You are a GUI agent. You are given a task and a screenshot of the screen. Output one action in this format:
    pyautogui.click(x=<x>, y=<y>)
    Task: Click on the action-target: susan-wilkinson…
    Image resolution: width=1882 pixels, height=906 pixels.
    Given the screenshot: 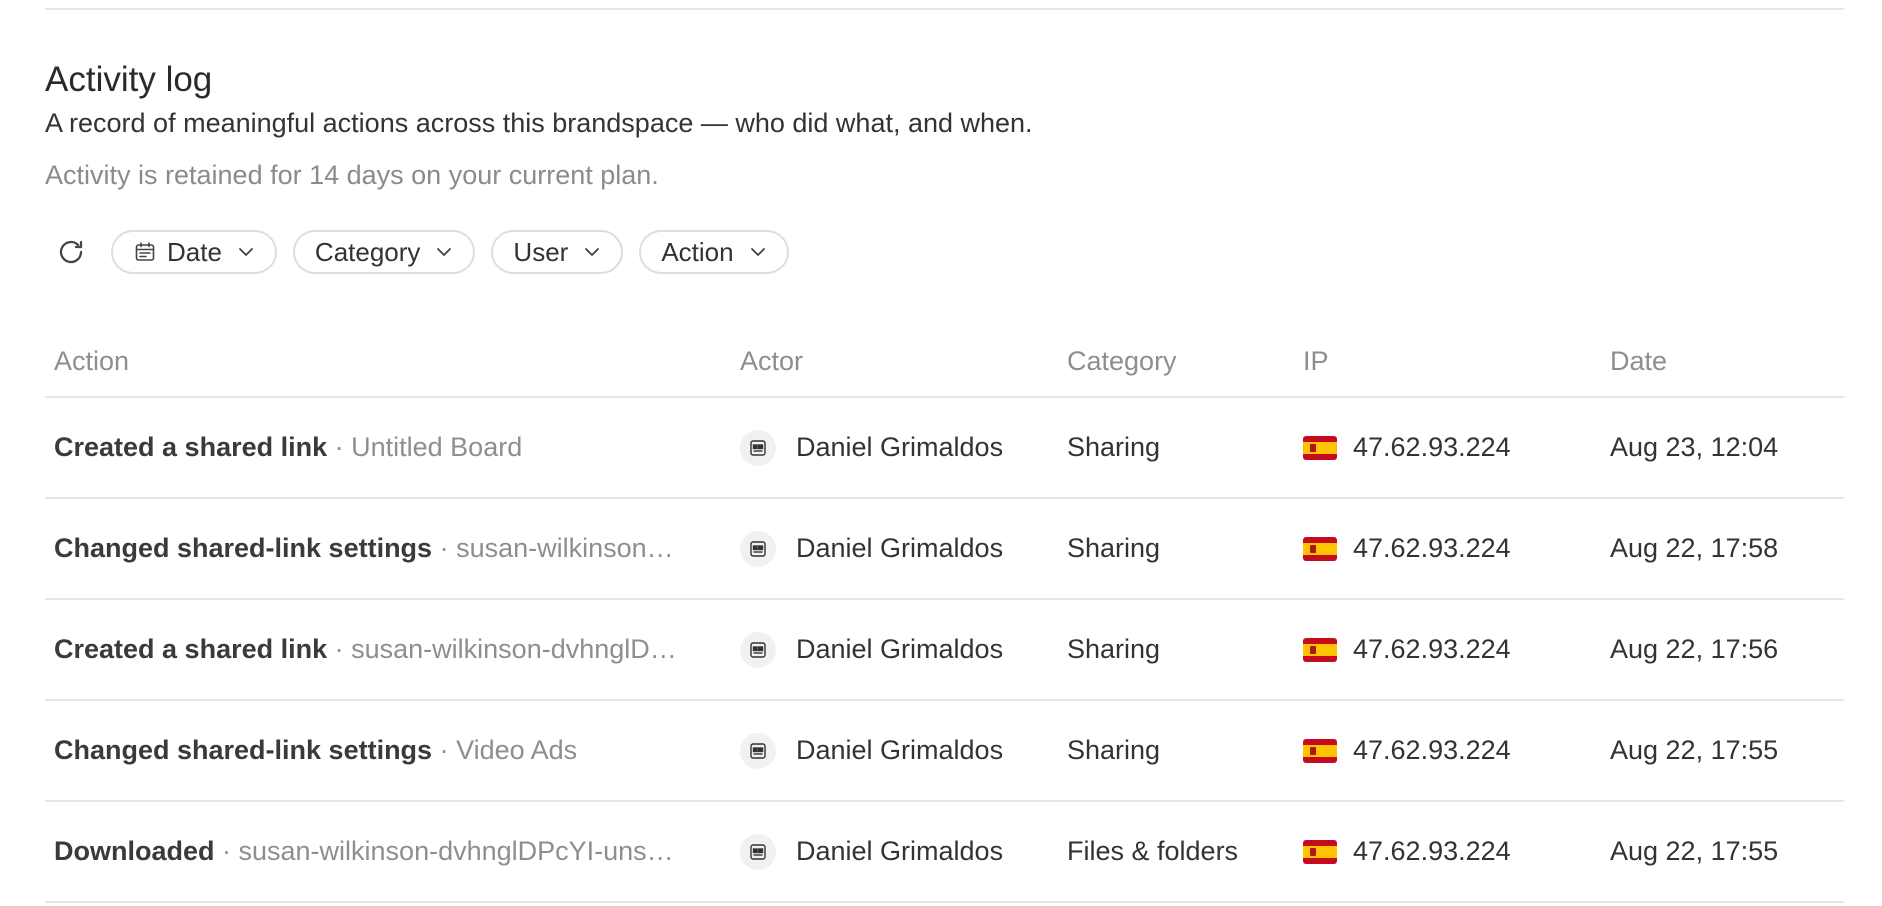 What is the action you would take?
    pyautogui.click(x=565, y=548)
    